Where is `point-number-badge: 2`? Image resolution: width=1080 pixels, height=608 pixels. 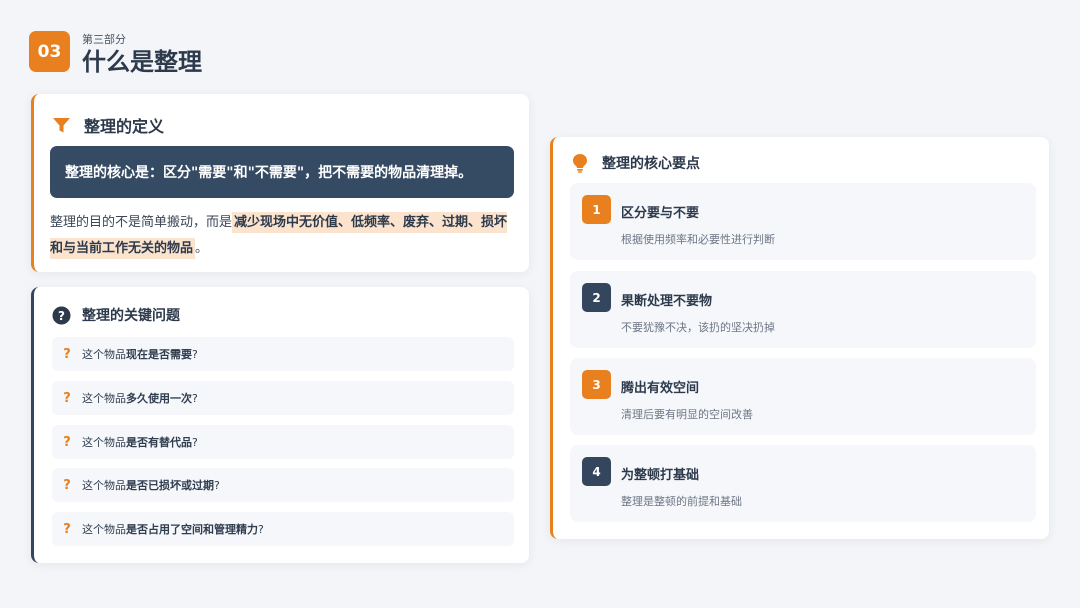
point-number-badge: 2 is located at coordinates (596, 297).